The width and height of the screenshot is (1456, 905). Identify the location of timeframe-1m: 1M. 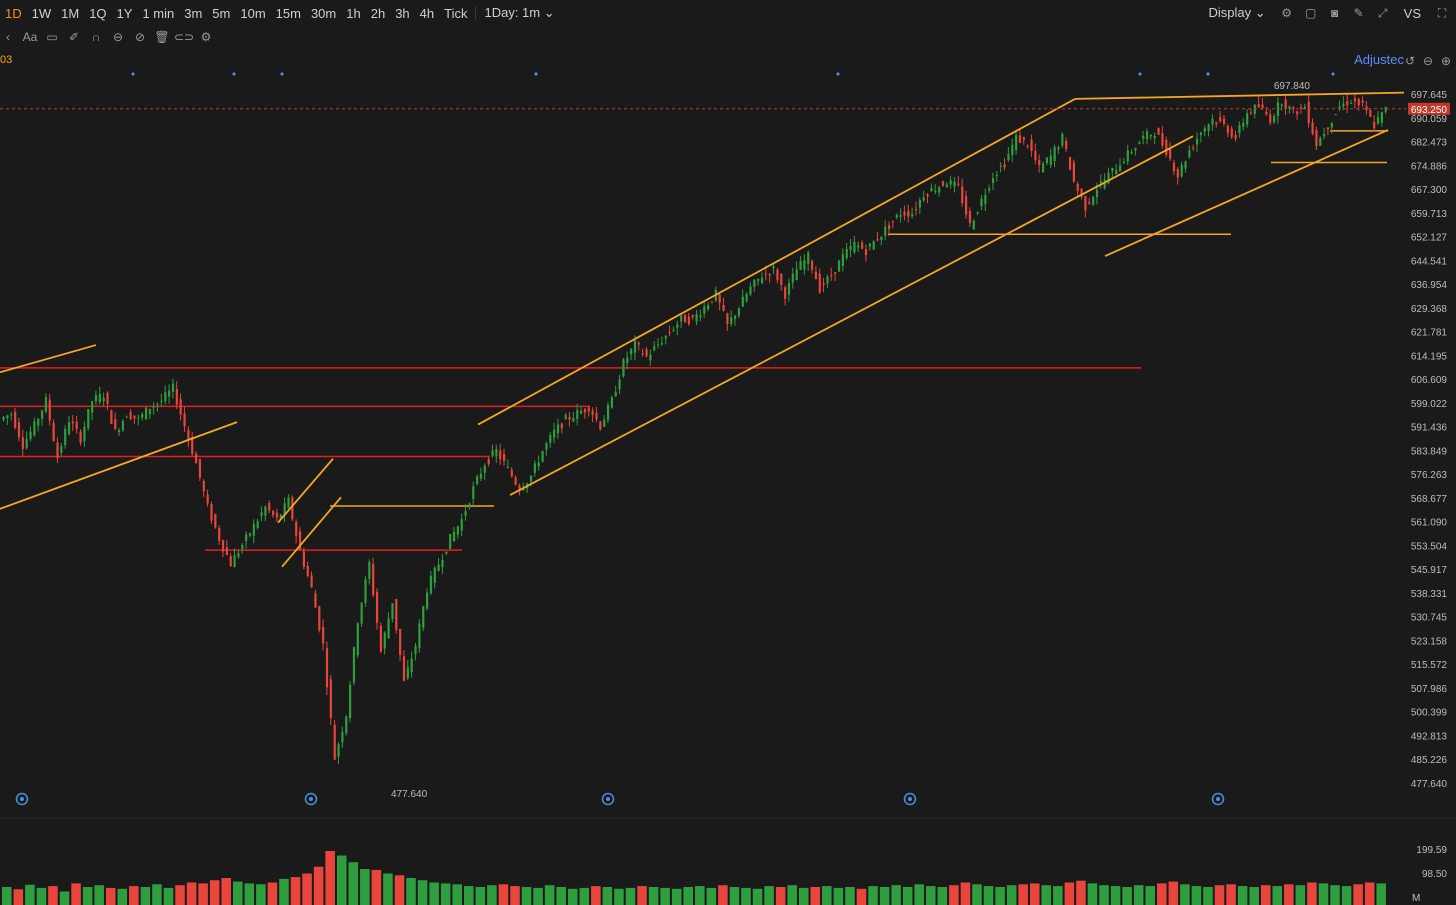
(70, 13).